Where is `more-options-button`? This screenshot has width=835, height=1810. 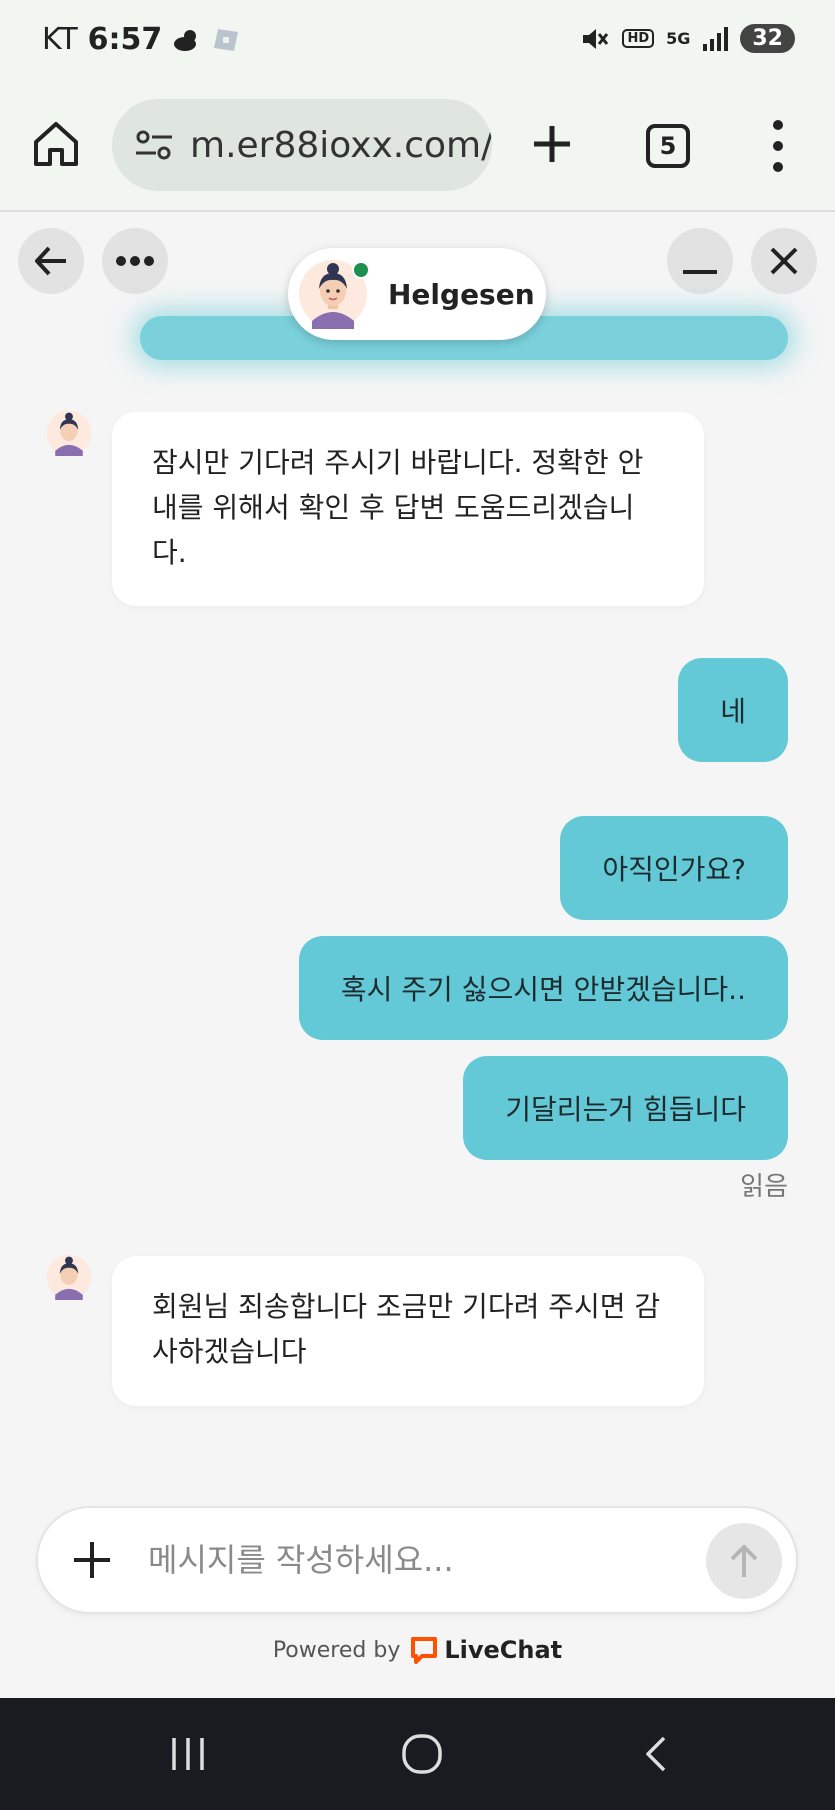 more-options-button is located at coordinates (135, 261).